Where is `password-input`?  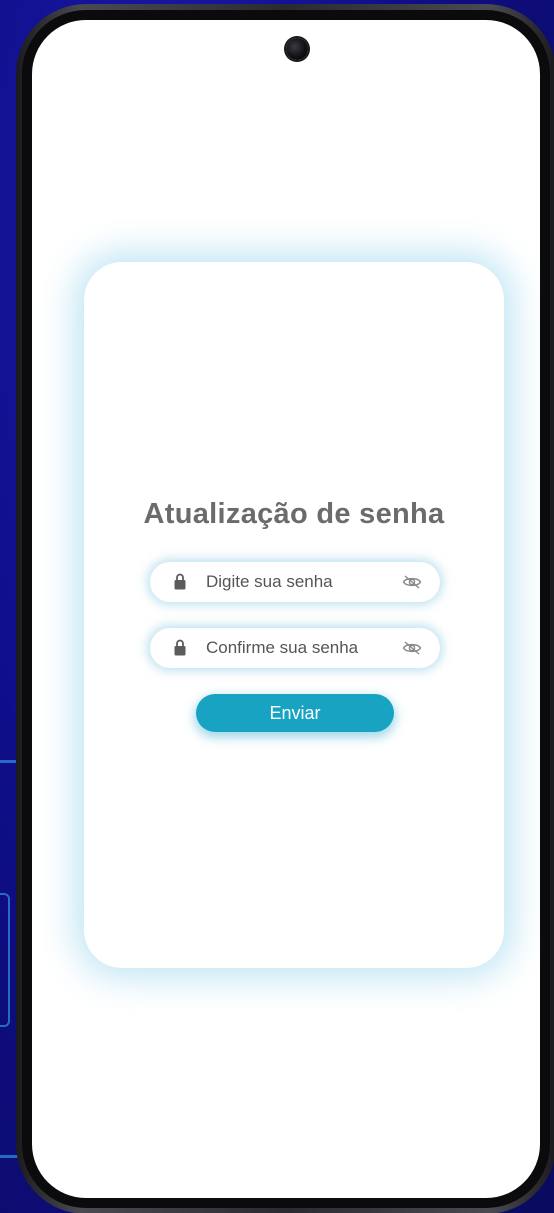 password-input is located at coordinates (300, 582).